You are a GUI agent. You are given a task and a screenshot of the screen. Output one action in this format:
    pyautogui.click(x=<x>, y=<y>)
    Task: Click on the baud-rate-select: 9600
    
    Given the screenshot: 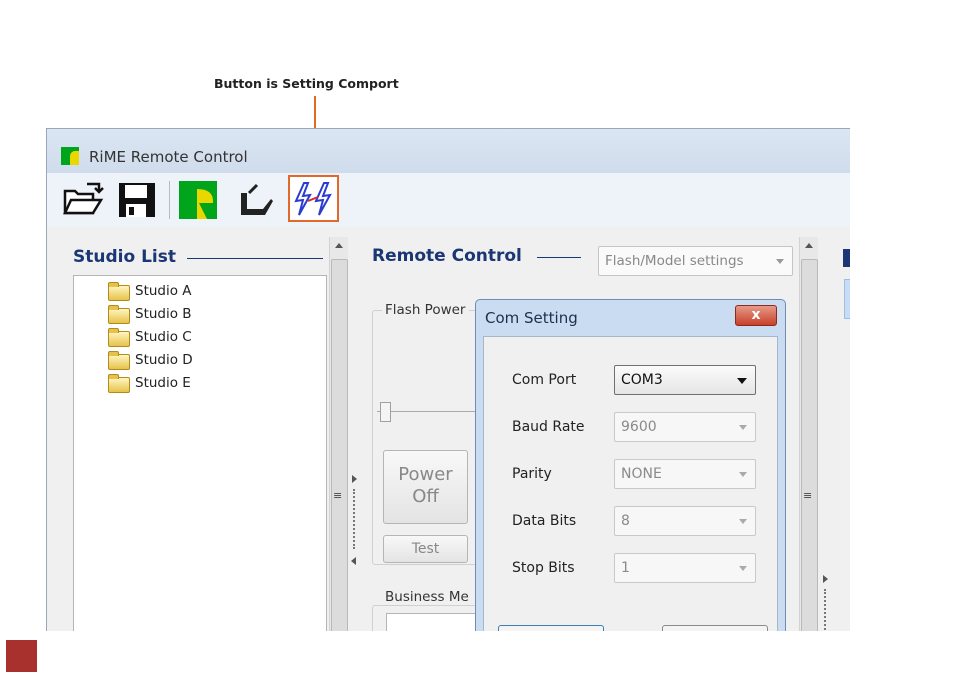 What is the action you would take?
    pyautogui.click(x=685, y=427)
    